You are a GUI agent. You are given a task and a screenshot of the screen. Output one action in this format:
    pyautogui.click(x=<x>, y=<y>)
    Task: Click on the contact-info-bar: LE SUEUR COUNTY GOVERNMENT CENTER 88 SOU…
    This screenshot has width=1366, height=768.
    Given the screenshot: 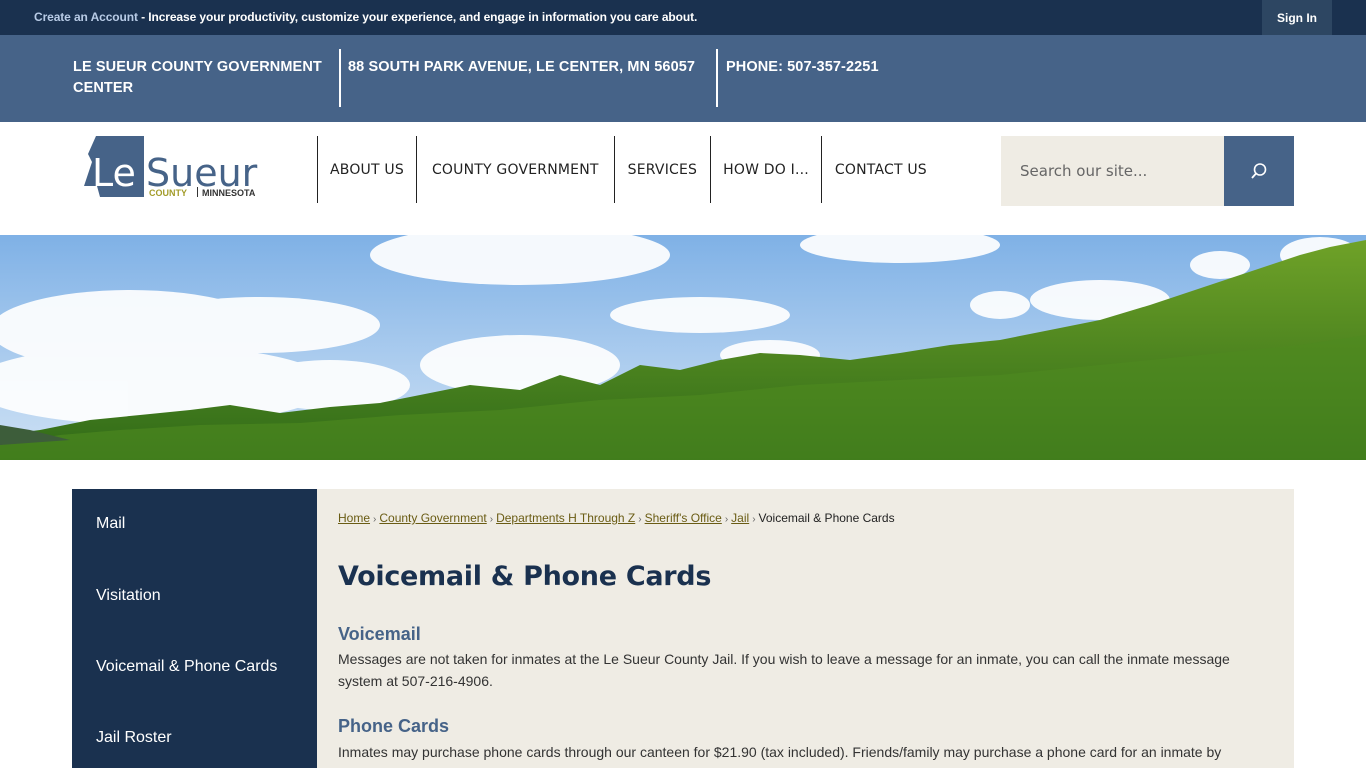 What is the action you would take?
    pyautogui.click(x=683, y=78)
    